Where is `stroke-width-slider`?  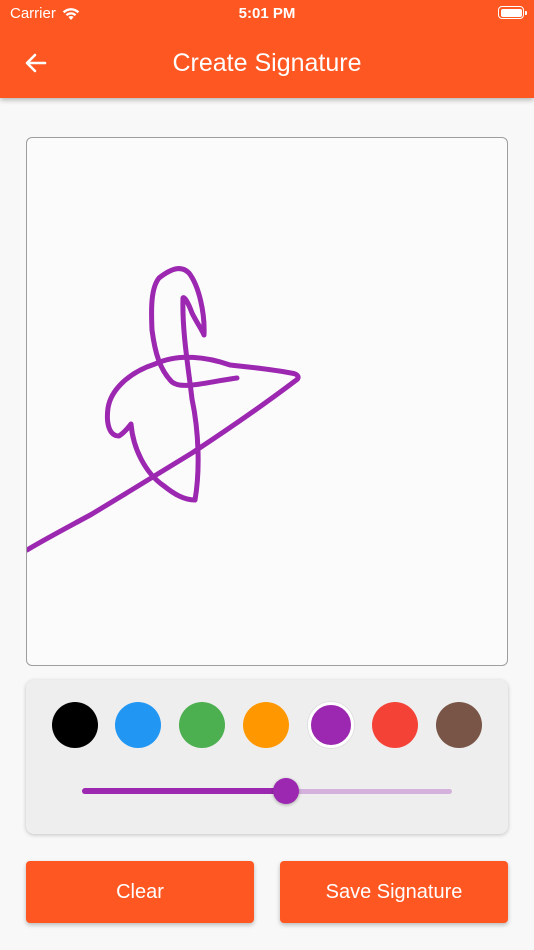
stroke-width-slider is located at coordinates (267, 791).